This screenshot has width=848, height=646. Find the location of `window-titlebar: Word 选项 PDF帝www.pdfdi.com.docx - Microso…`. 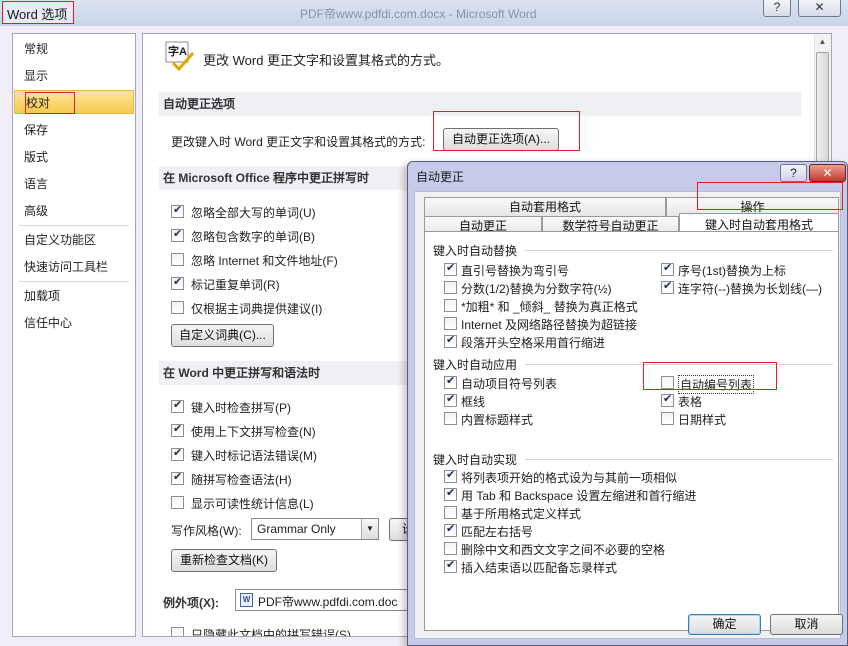

window-titlebar: Word 选项 PDF帝www.pdfdi.com.docx - Microso… is located at coordinates (424, 13).